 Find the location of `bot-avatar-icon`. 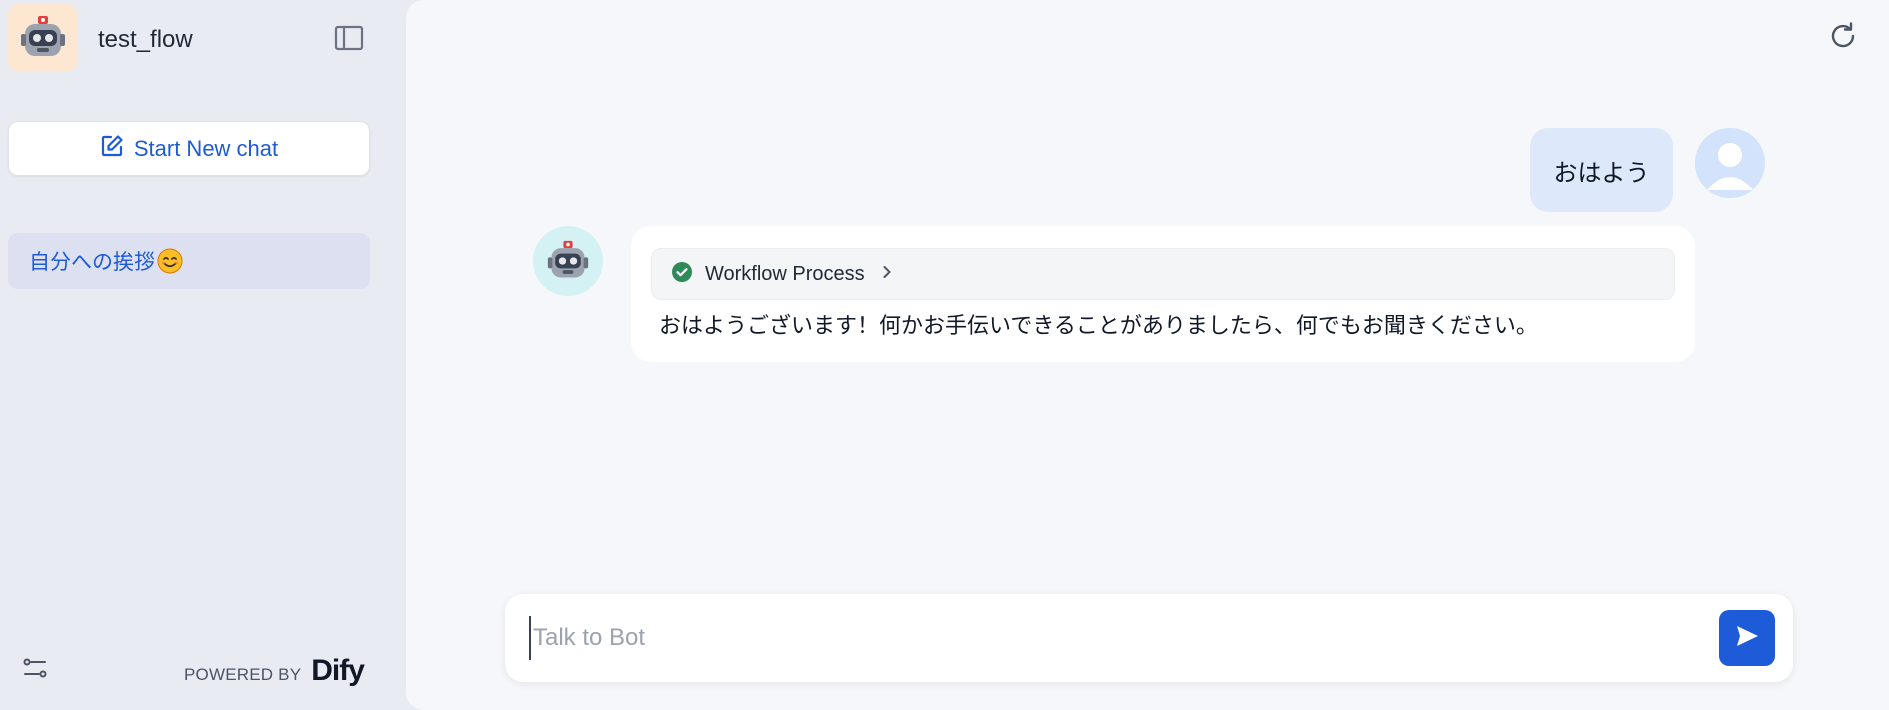

bot-avatar-icon is located at coordinates (568, 261).